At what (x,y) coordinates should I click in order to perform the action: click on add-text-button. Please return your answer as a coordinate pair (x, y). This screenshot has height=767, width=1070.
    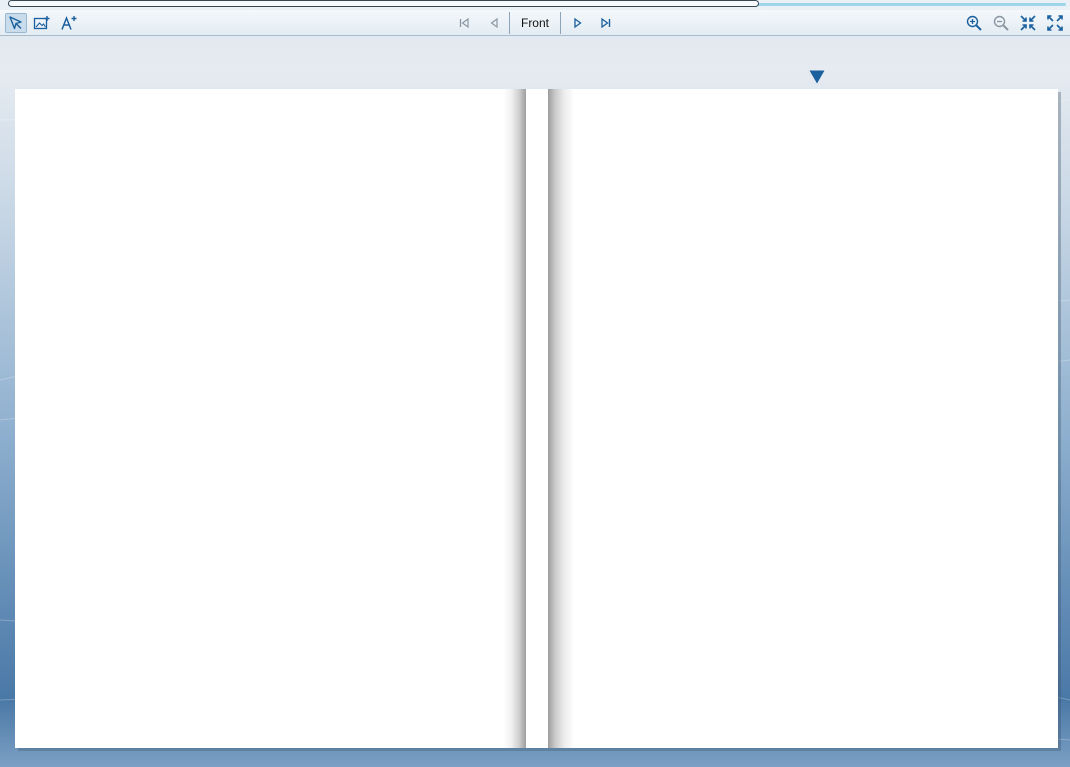
    Looking at the image, I should click on (69, 23).